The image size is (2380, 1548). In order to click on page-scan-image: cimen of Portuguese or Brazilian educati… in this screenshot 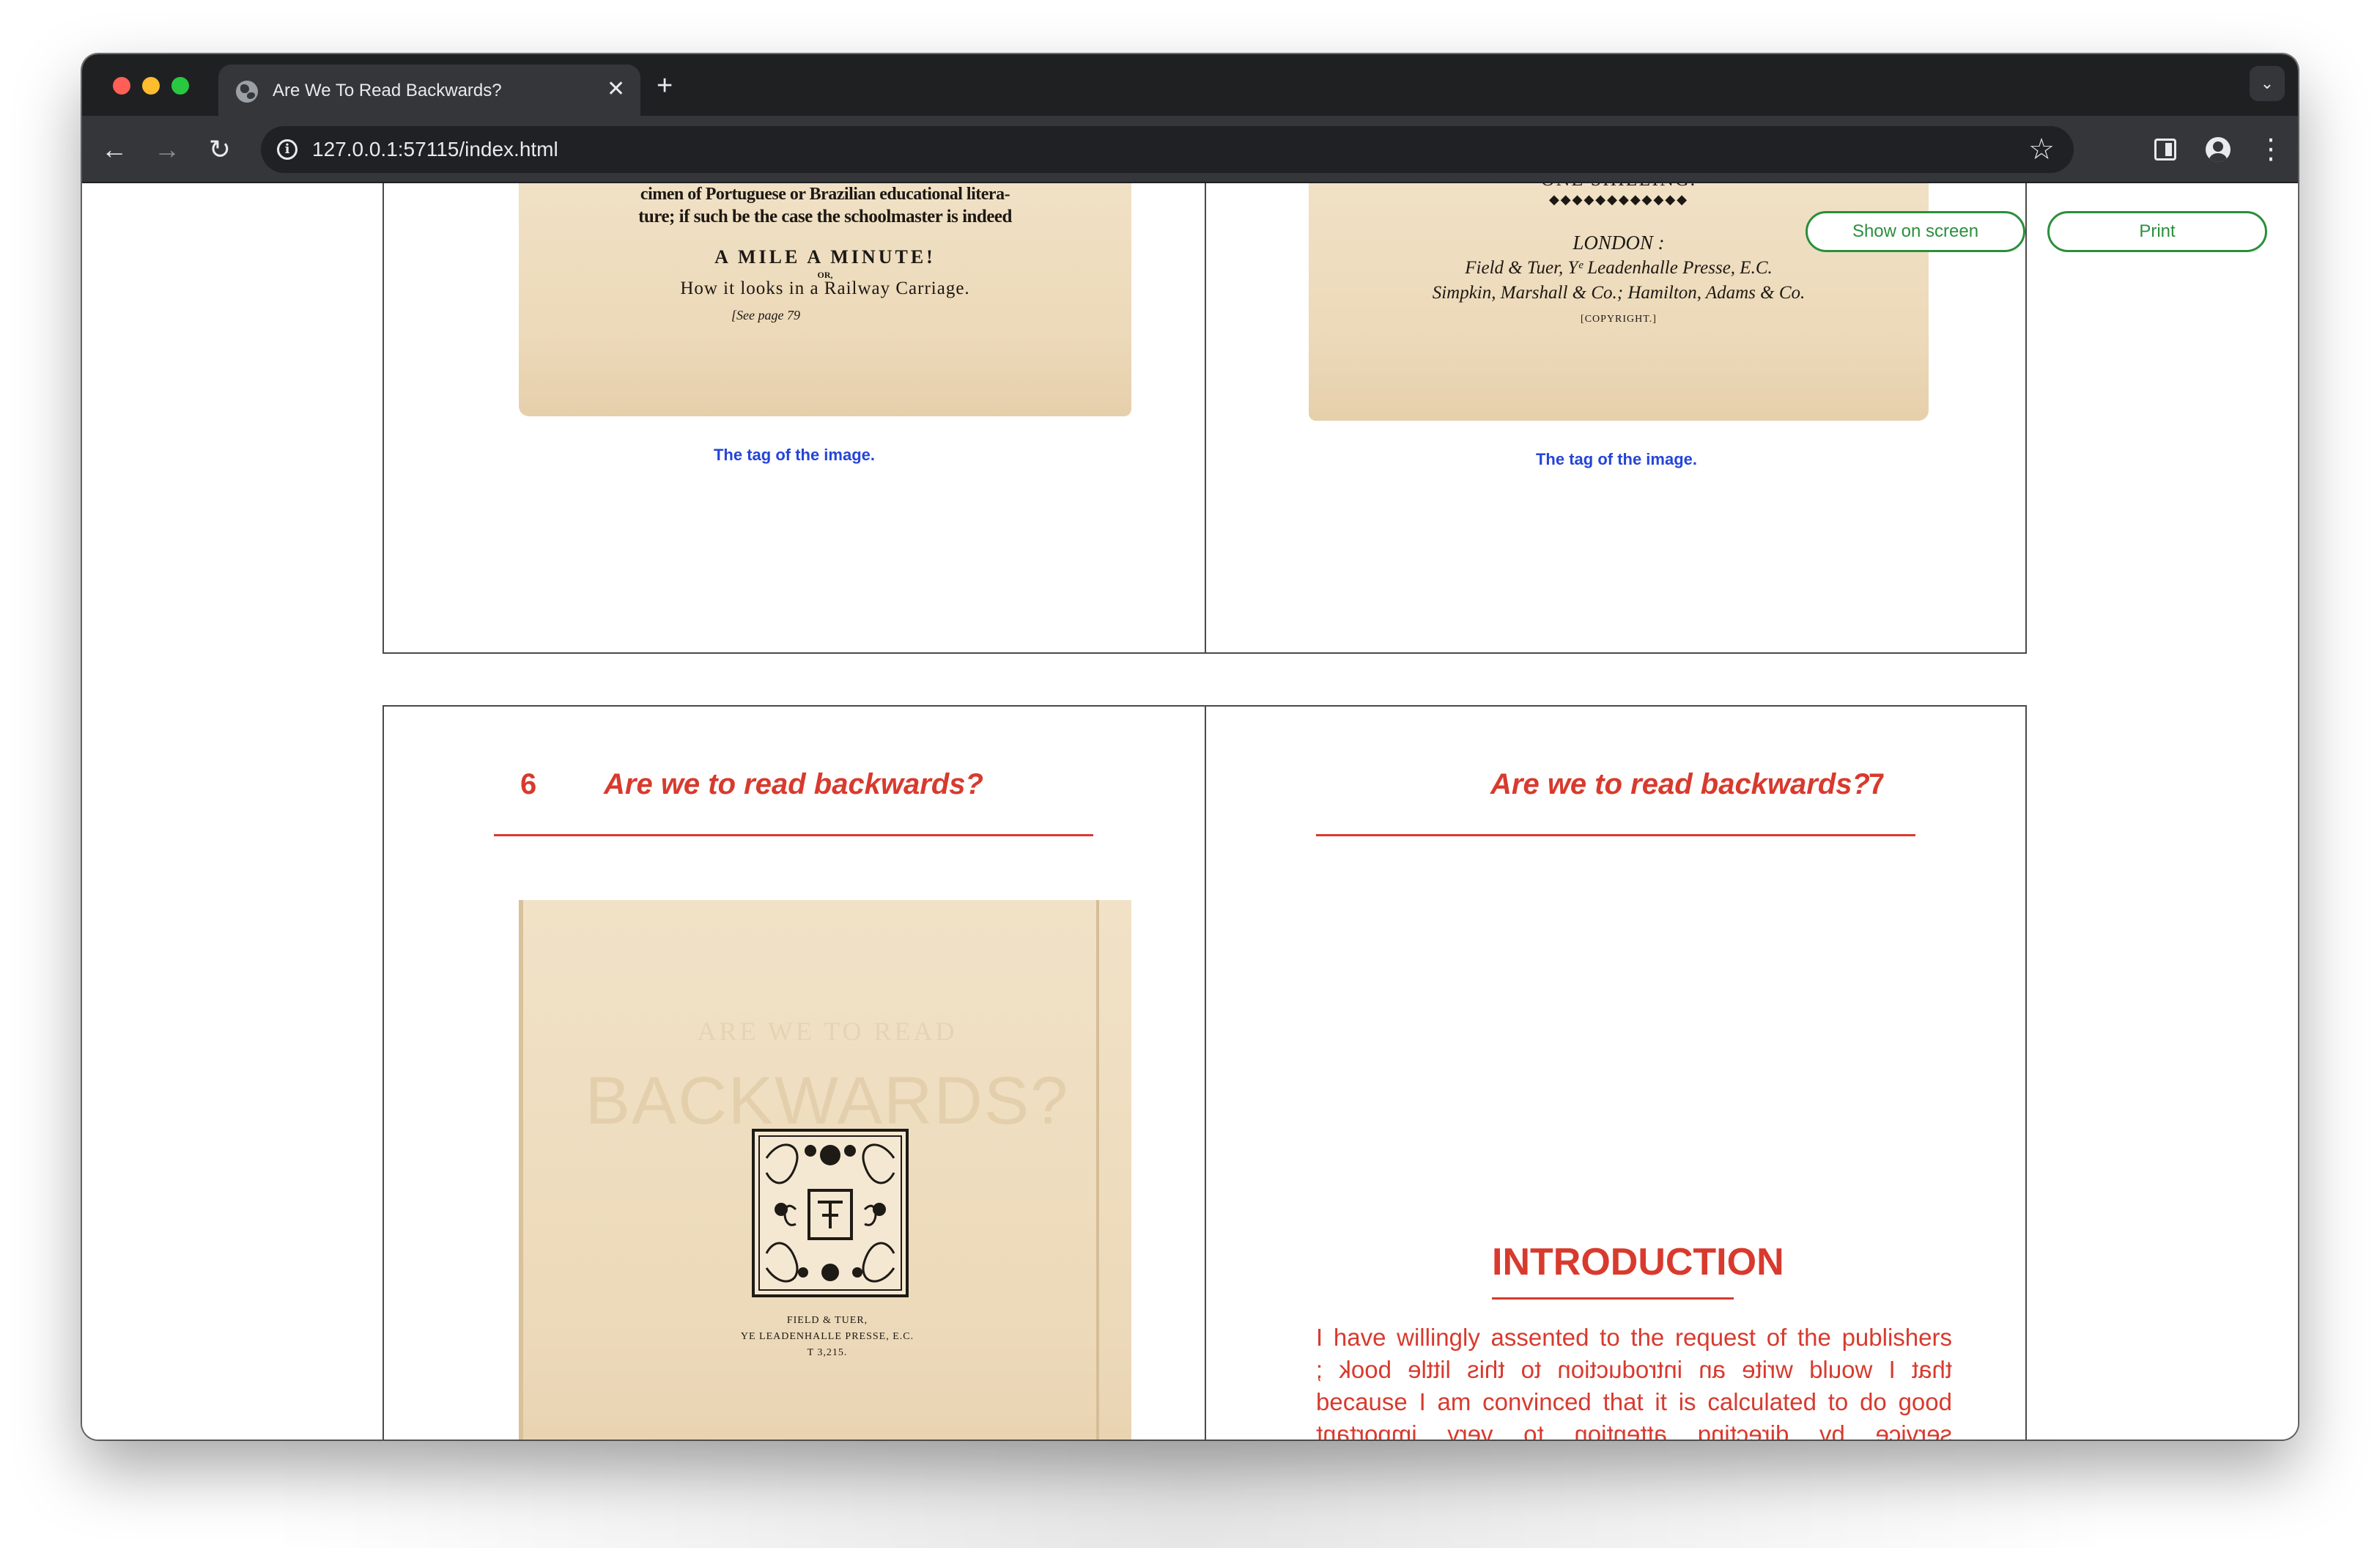, I will do `click(825, 299)`.